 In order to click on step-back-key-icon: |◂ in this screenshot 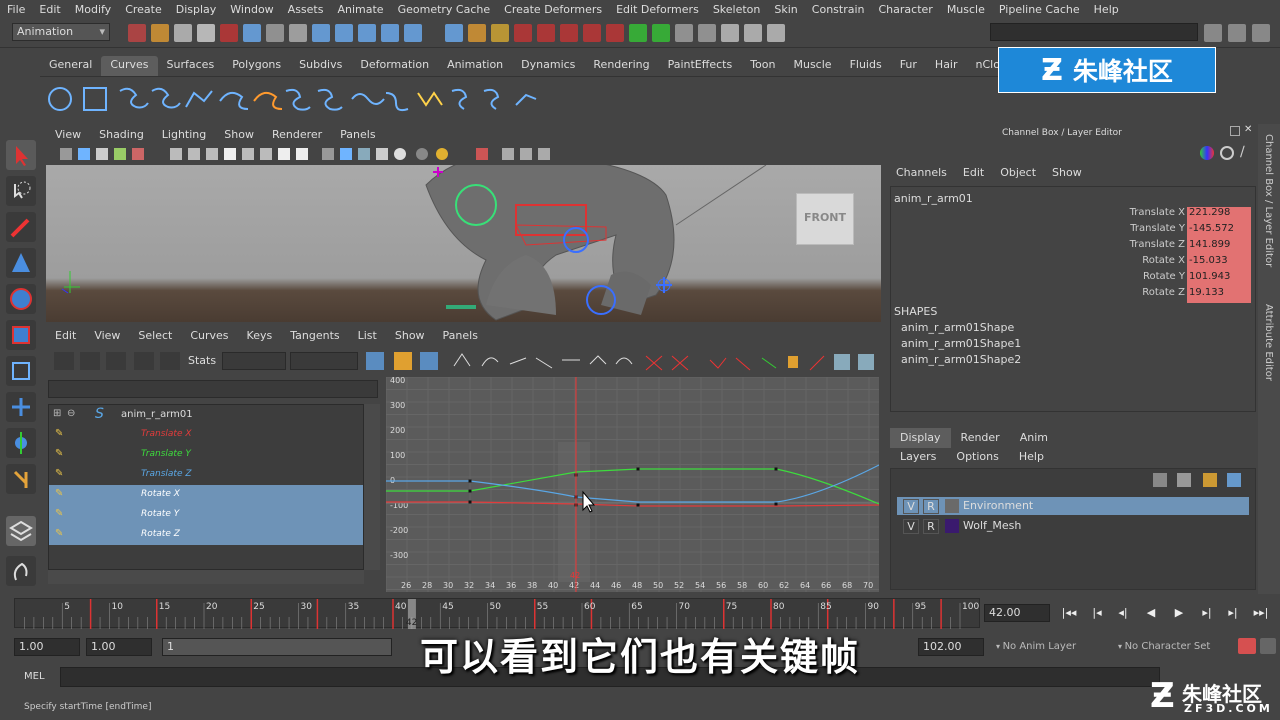, I will do `click(1097, 613)`.